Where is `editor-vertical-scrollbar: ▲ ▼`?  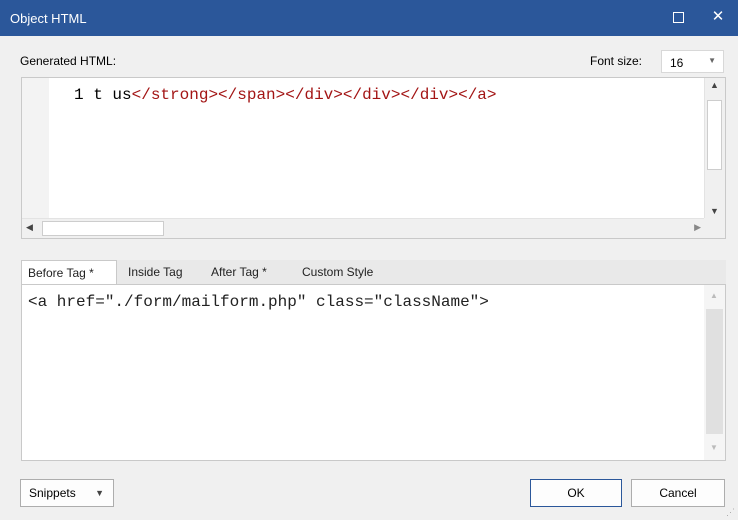
editor-vertical-scrollbar: ▲ ▼ is located at coordinates (714, 372).